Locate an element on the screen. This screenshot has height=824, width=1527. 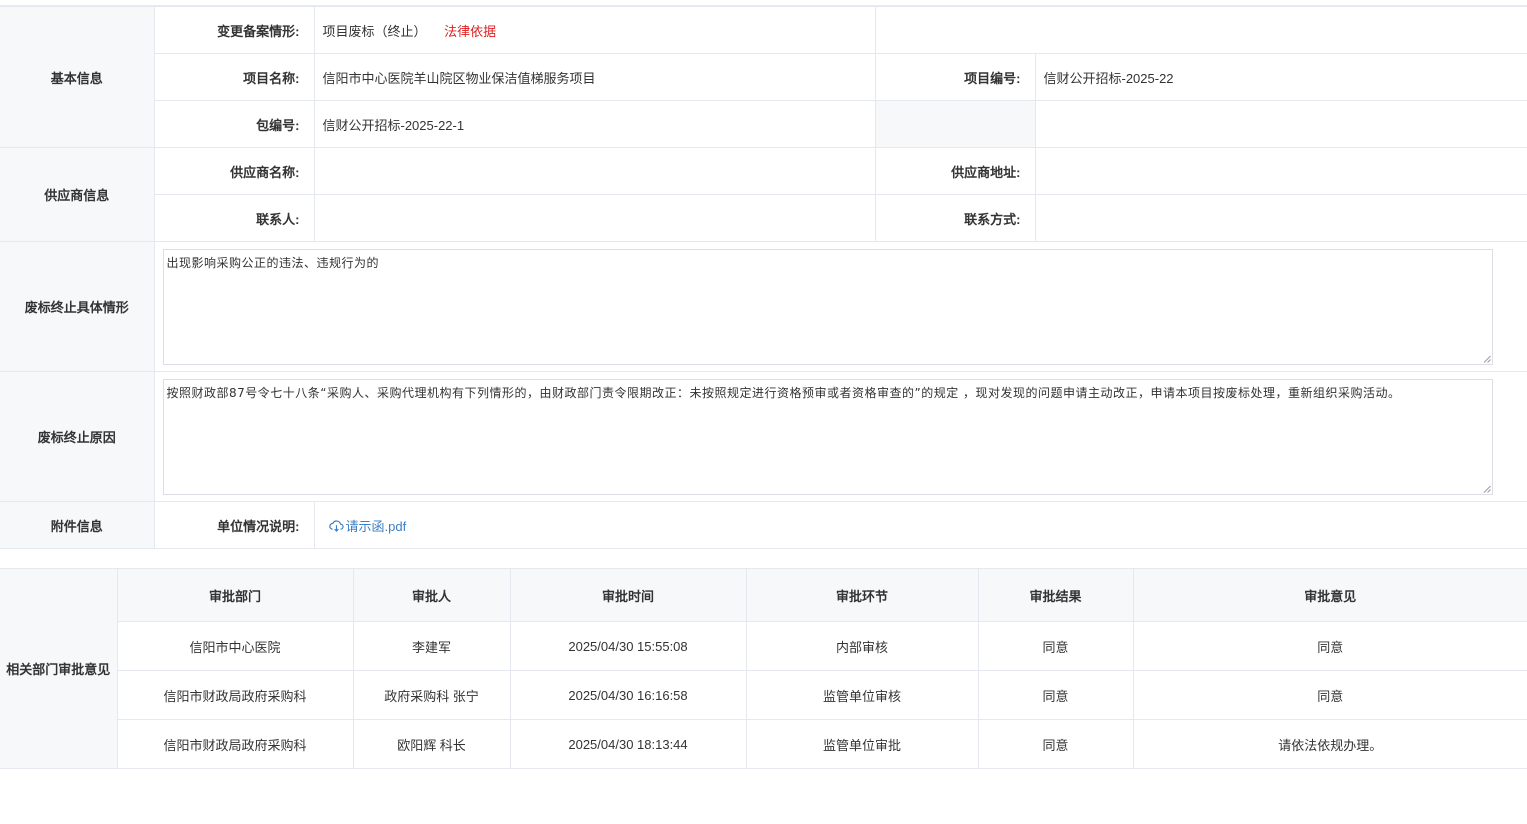
project-number-label: 项目编号: is located at coordinates (955, 77).